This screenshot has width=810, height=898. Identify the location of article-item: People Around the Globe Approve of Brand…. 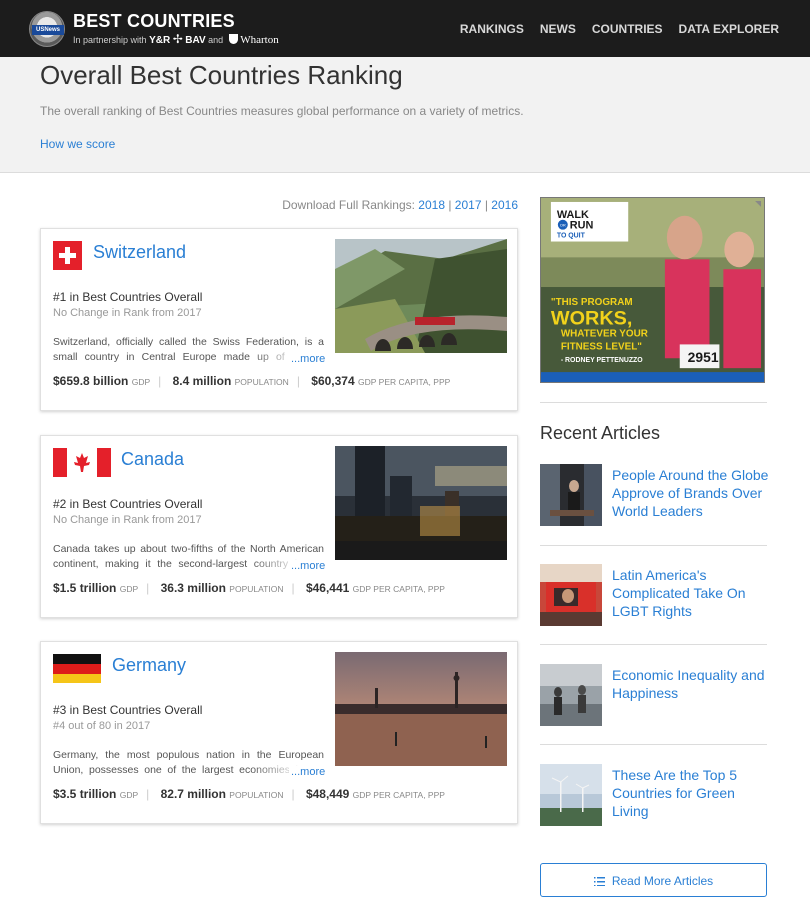
(654, 495).